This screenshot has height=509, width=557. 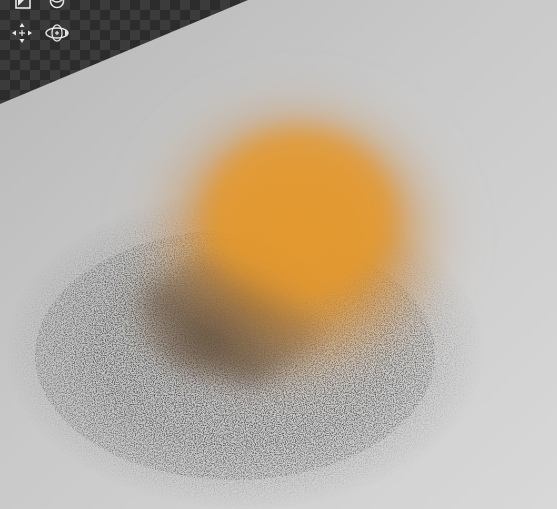 I want to click on orbit-icon, so click(x=57, y=33).